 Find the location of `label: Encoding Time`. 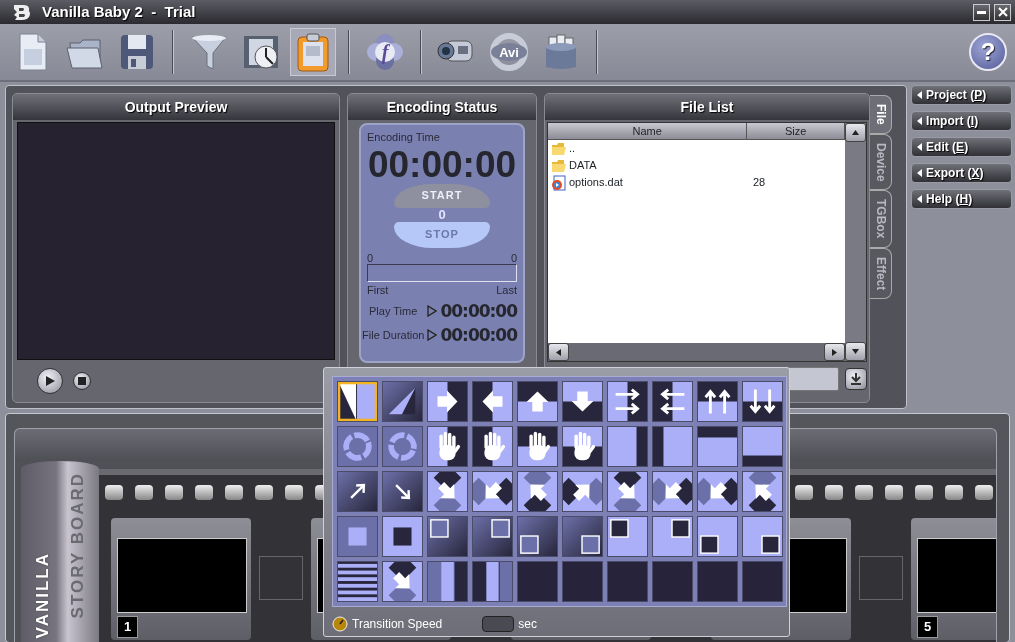

label: Encoding Time is located at coordinates (404, 137).